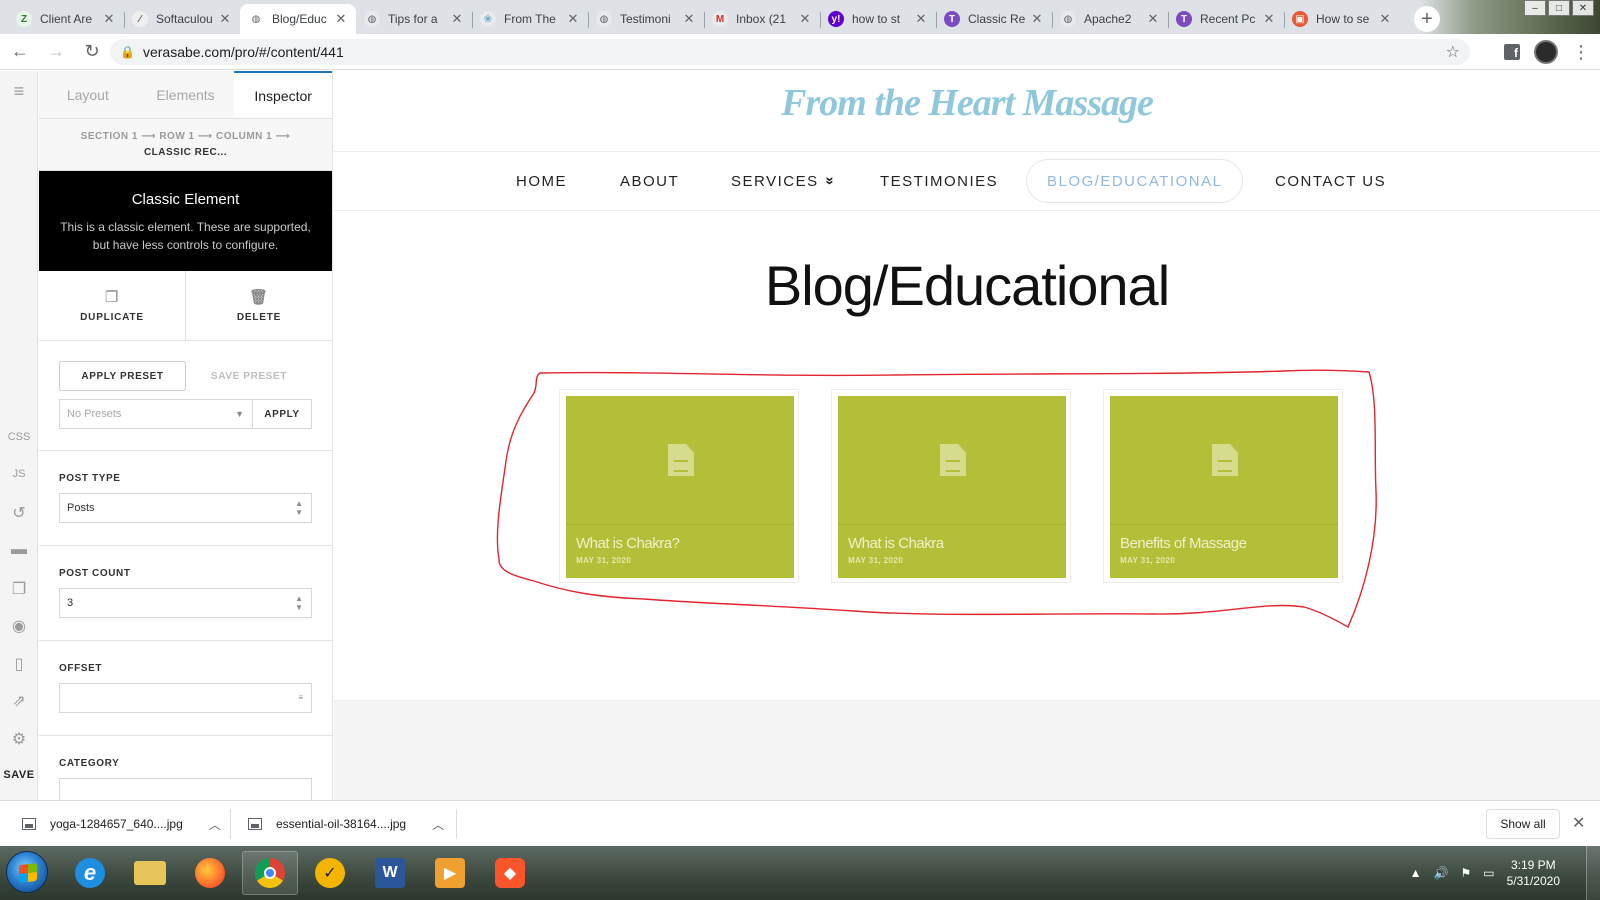 The width and height of the screenshot is (1600, 900). What do you see at coordinates (1223, 486) in the screenshot?
I see `post-card: Benefits of Massage MAY 31, 2020` at bounding box center [1223, 486].